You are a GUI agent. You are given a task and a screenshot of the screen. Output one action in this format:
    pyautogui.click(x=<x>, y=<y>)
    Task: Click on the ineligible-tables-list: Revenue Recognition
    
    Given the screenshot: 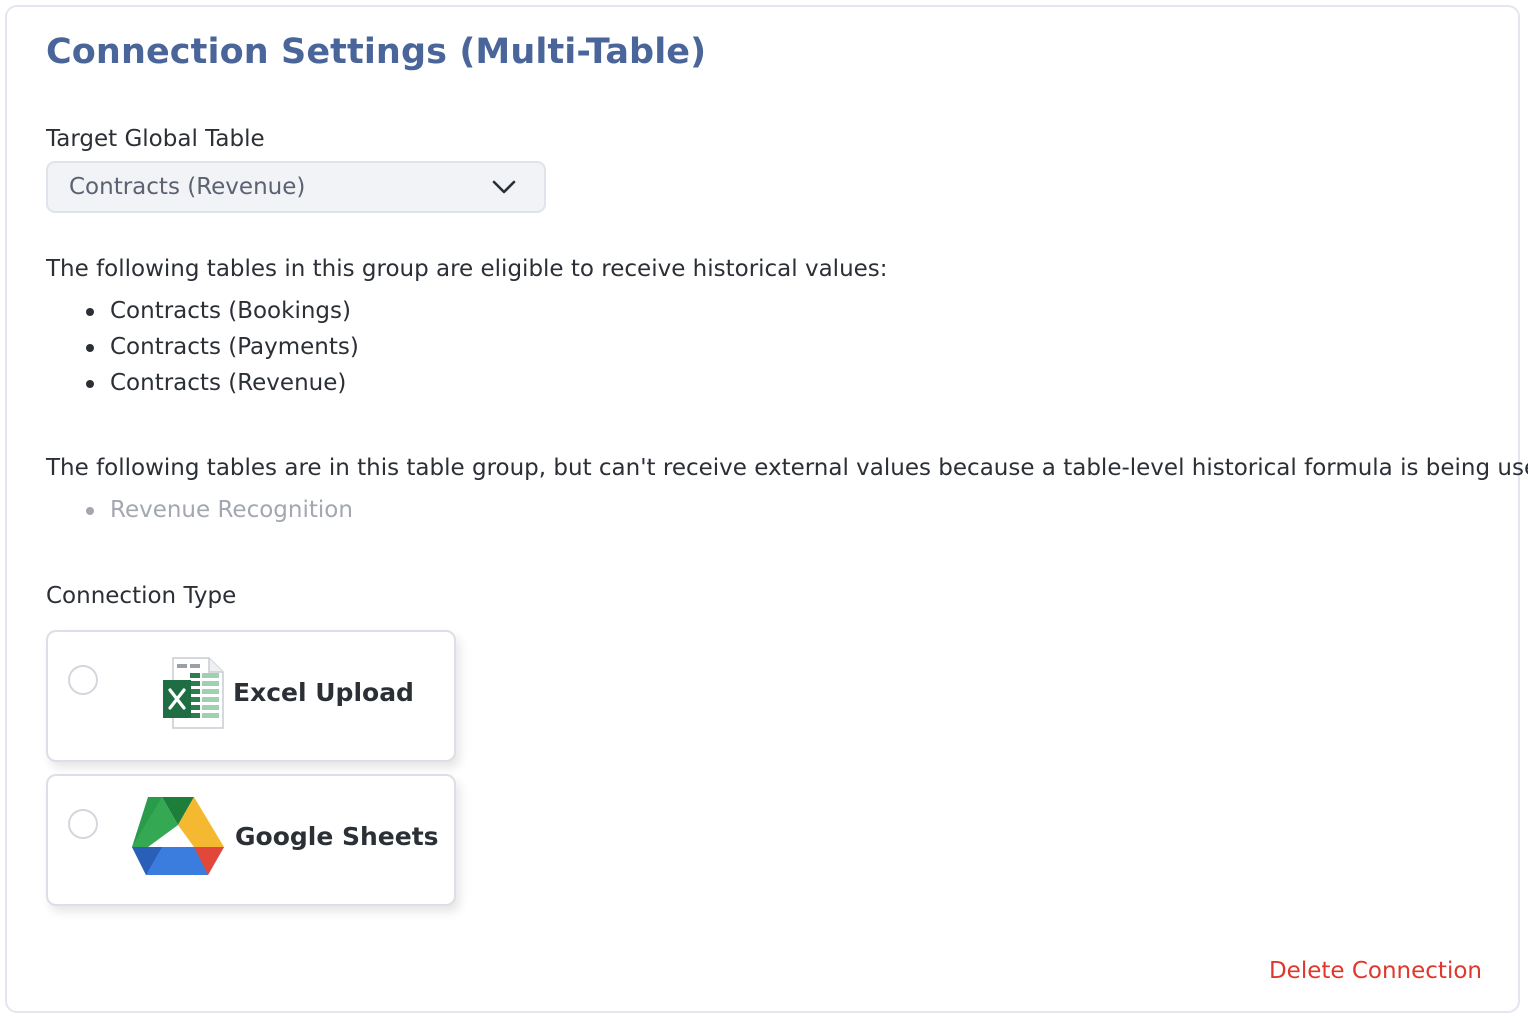 What is the action you would take?
    pyautogui.click(x=219, y=510)
    